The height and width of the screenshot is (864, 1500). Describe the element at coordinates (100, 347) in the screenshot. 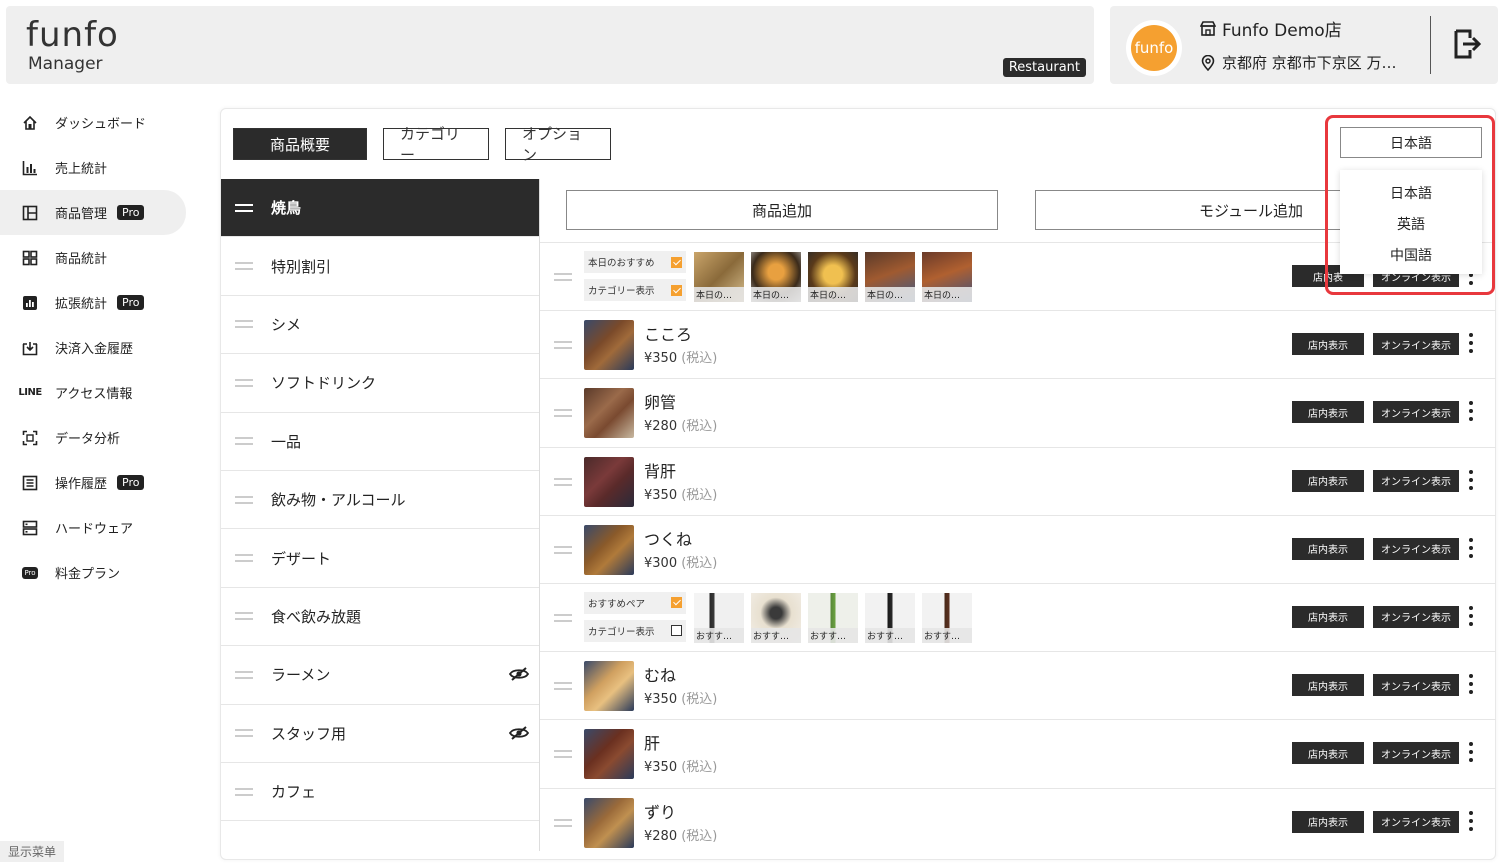

I see `sidebar-item-payment-history: 決済入金履歴` at that location.